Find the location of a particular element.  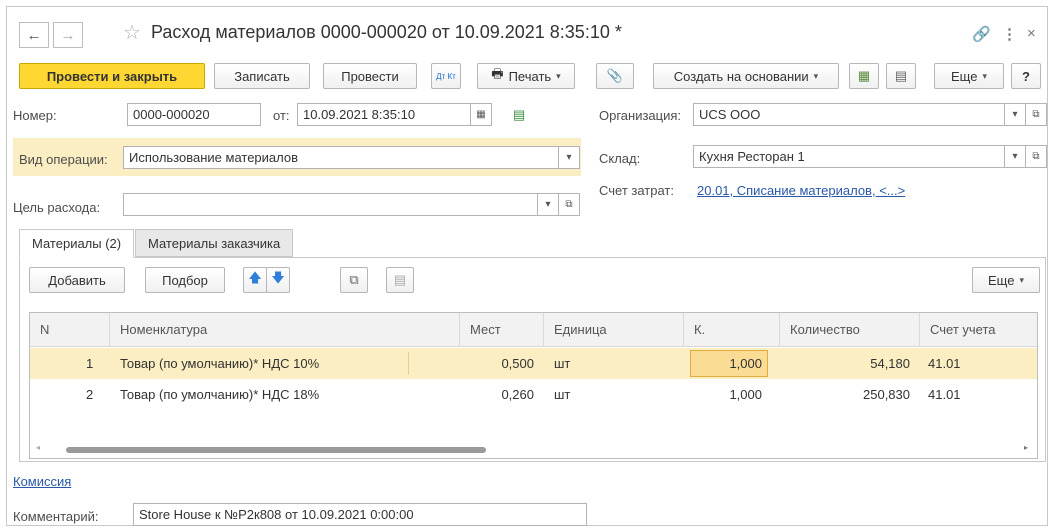

more-menu-icon: ⋮ is located at coordinates (1009, 34).